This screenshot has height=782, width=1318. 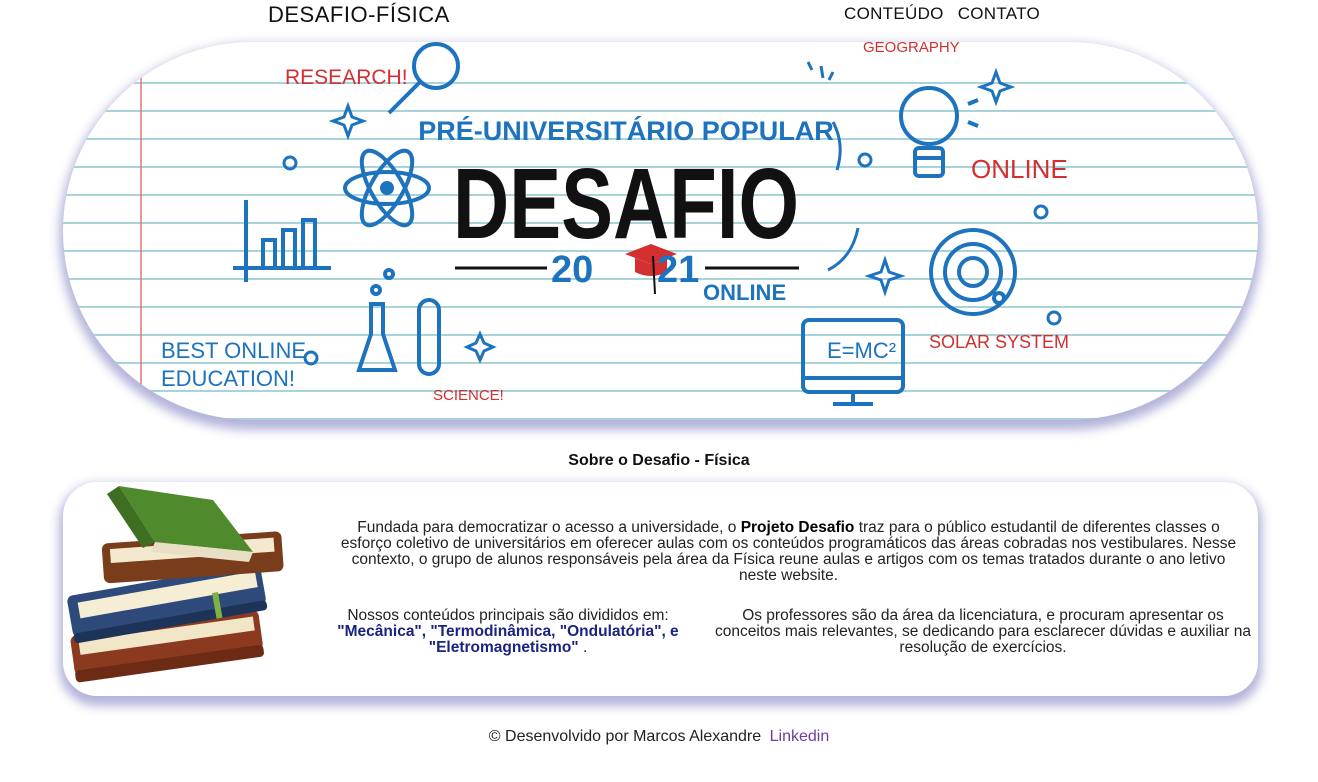 What do you see at coordinates (861, 350) in the screenshot?
I see `formula-label: E=MC²` at bounding box center [861, 350].